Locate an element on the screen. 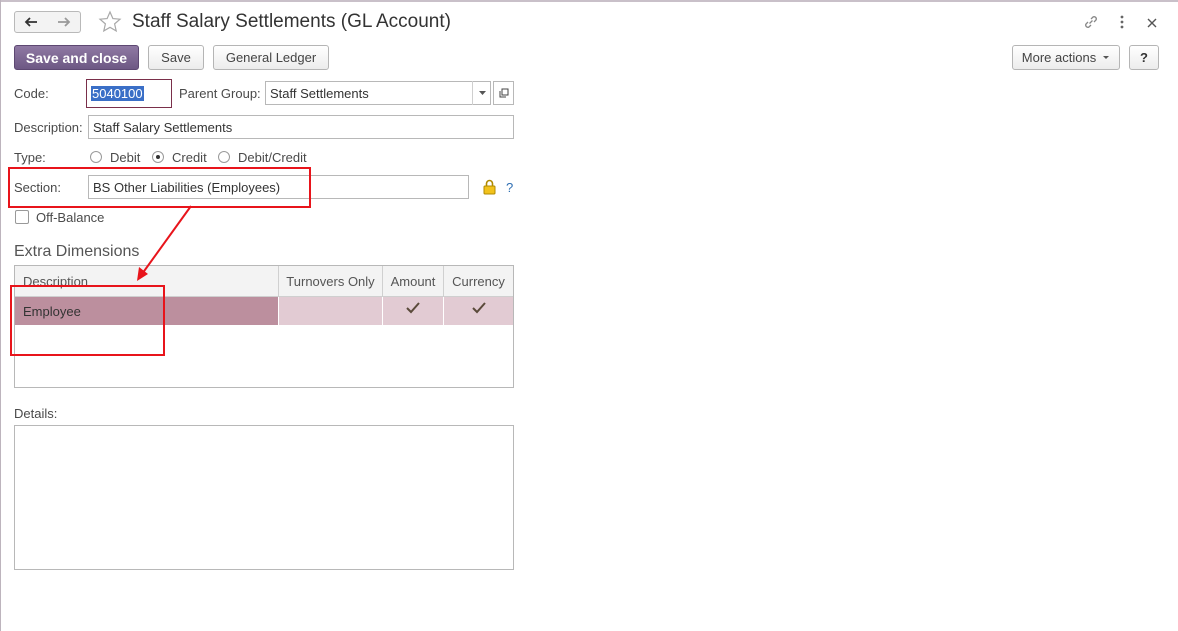 The width and height of the screenshot is (1178, 631). description-label: Description: is located at coordinates (48, 127).